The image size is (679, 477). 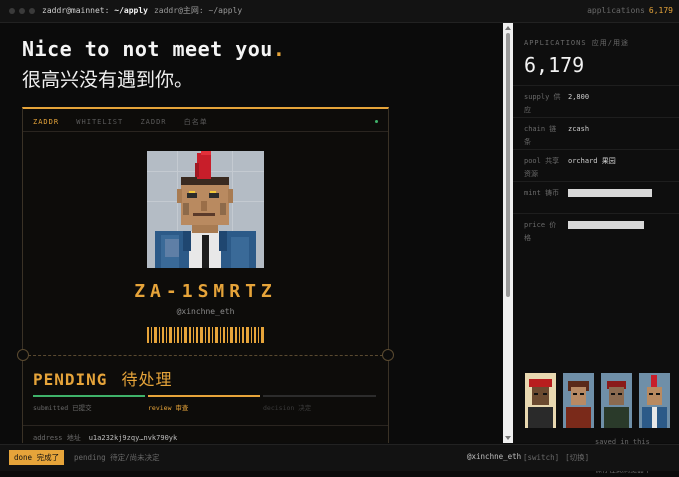 I want to click on address-value: u1a232kj9zqy…nvk790yk, so click(x=133, y=438).